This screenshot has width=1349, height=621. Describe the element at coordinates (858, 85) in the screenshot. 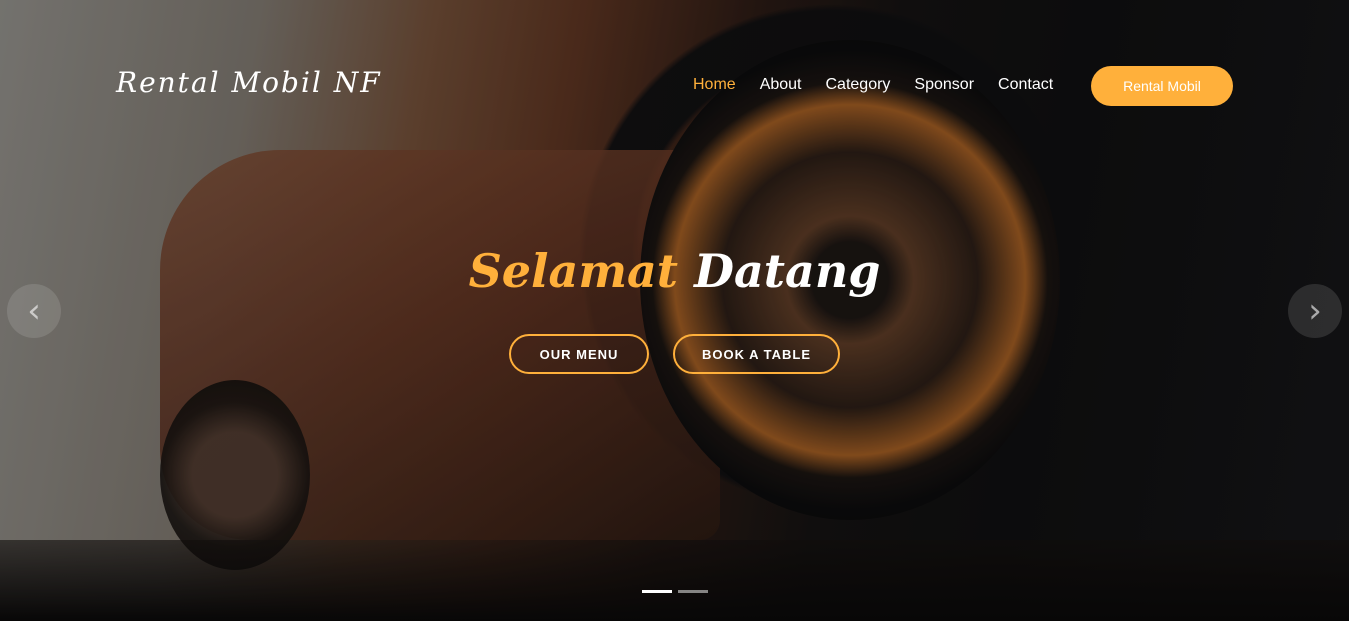

I see `nav-category: Category` at that location.